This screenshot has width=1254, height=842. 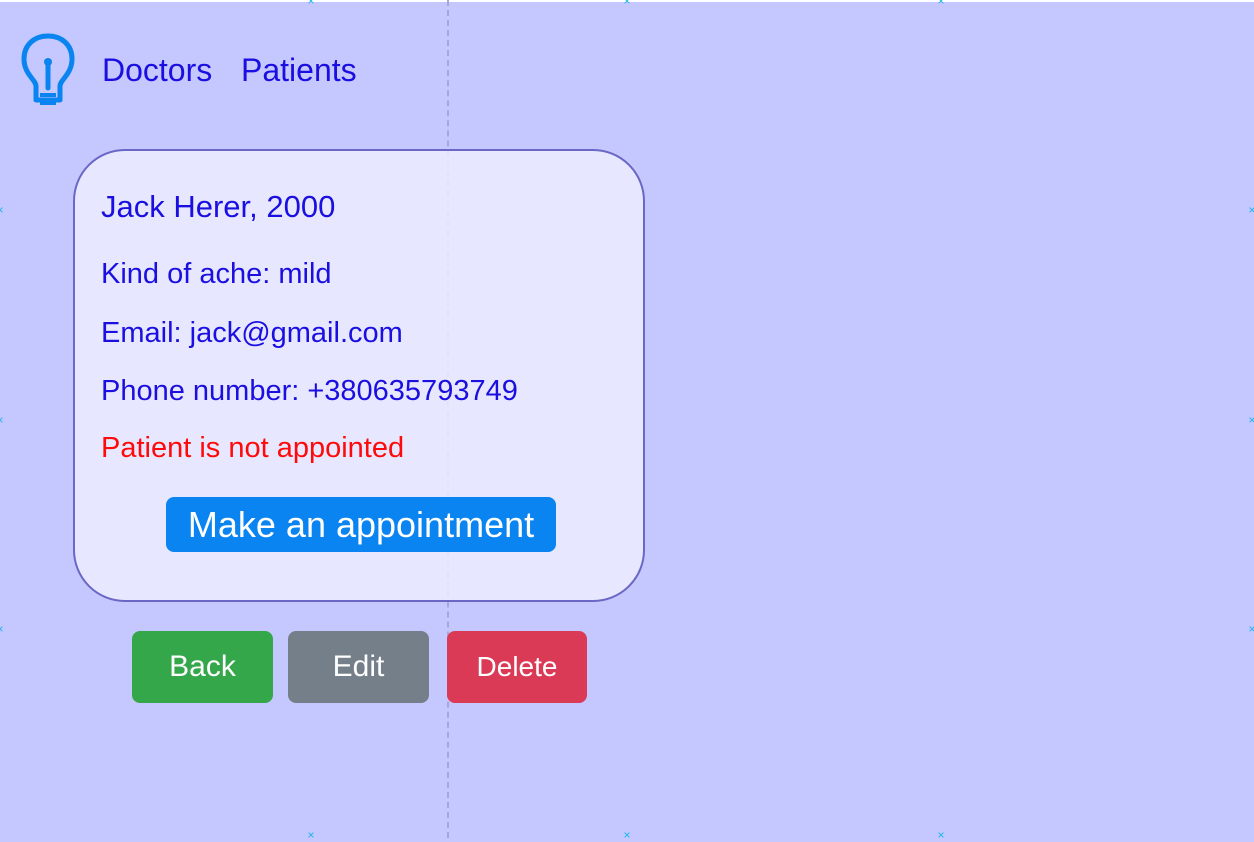 I want to click on lightbulb-icon, so click(x=48, y=69).